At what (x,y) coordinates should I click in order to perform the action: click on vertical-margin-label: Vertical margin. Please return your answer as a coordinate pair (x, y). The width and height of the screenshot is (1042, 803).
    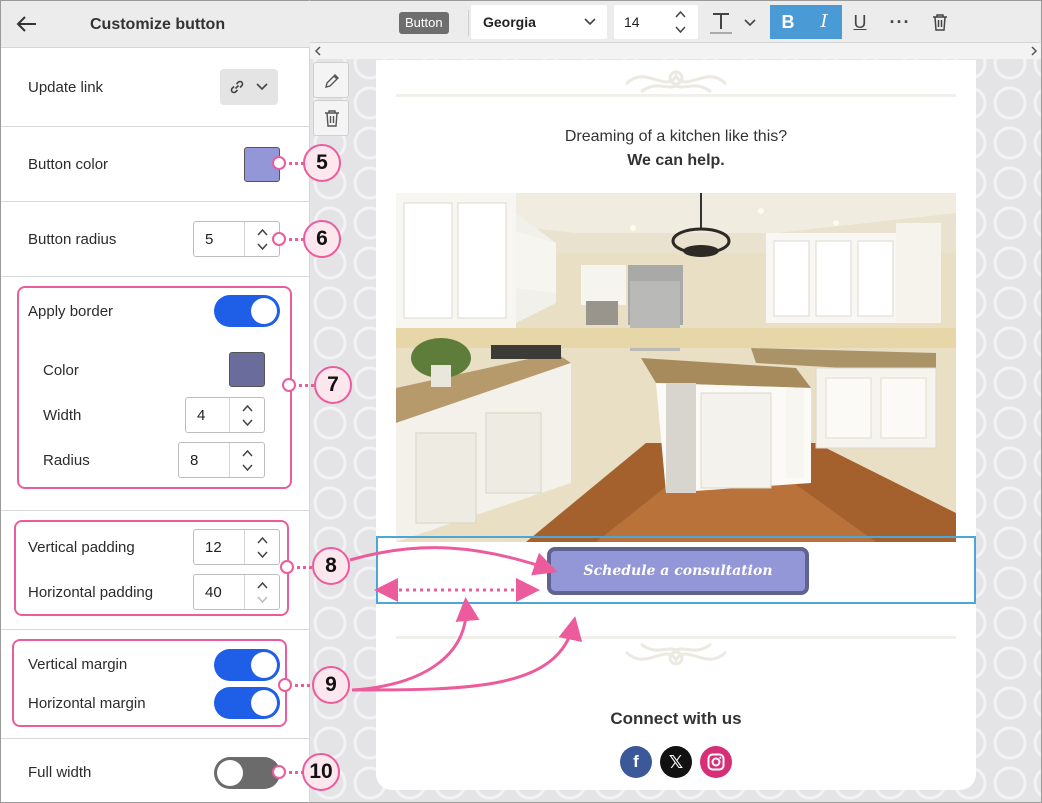
    Looking at the image, I should click on (78, 664).